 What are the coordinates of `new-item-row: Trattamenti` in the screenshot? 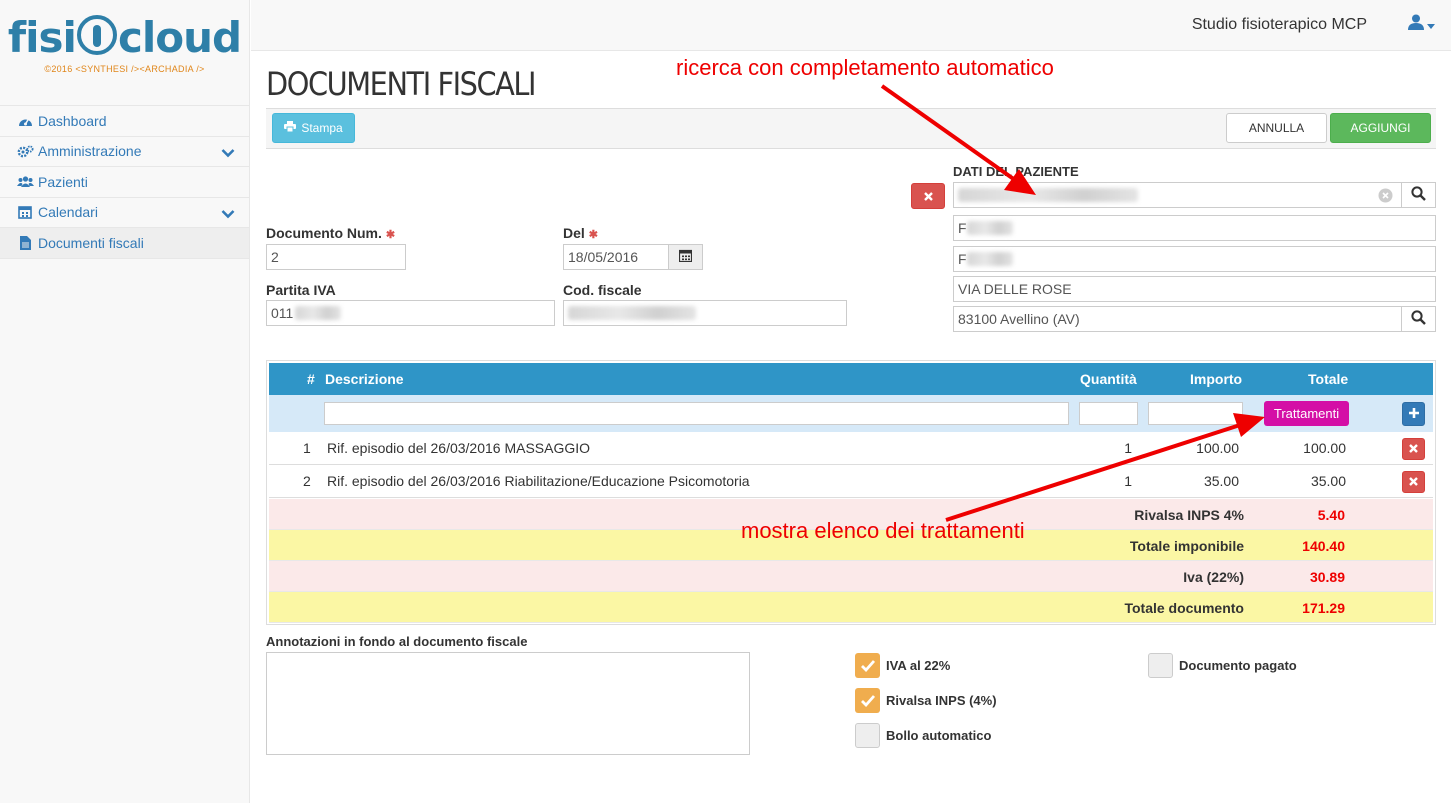 It's located at (851, 413).